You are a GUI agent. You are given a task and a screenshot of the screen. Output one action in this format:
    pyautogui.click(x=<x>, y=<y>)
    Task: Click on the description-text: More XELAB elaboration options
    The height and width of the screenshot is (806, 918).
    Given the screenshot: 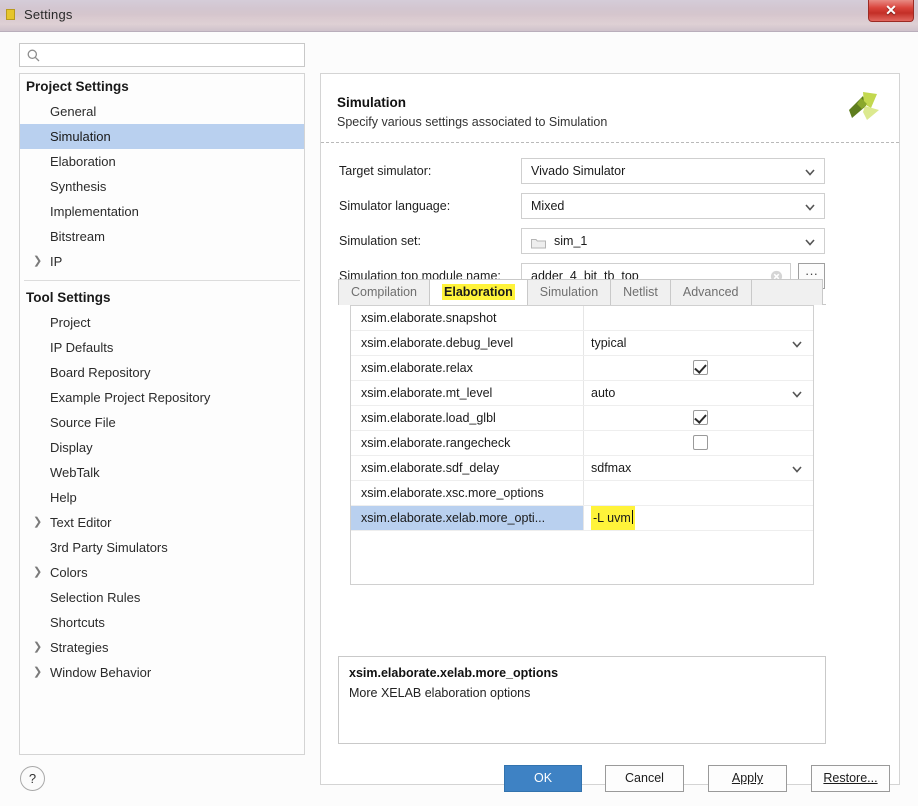 What is the action you would take?
    pyautogui.click(x=440, y=693)
    